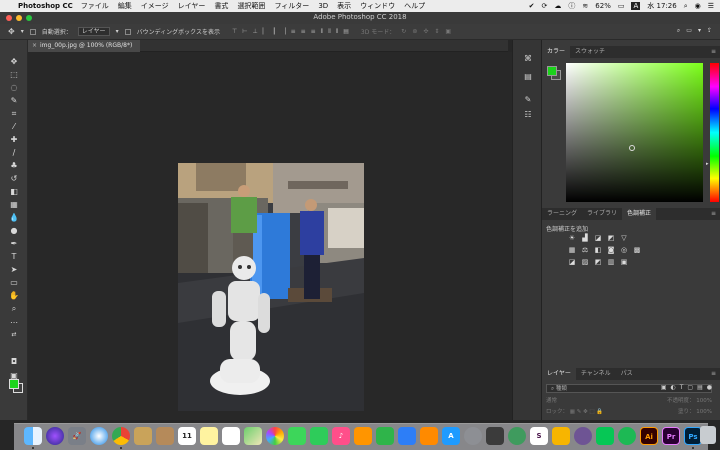  Describe the element at coordinates (275, 436) in the screenshot. I see `photos-icon` at that location.